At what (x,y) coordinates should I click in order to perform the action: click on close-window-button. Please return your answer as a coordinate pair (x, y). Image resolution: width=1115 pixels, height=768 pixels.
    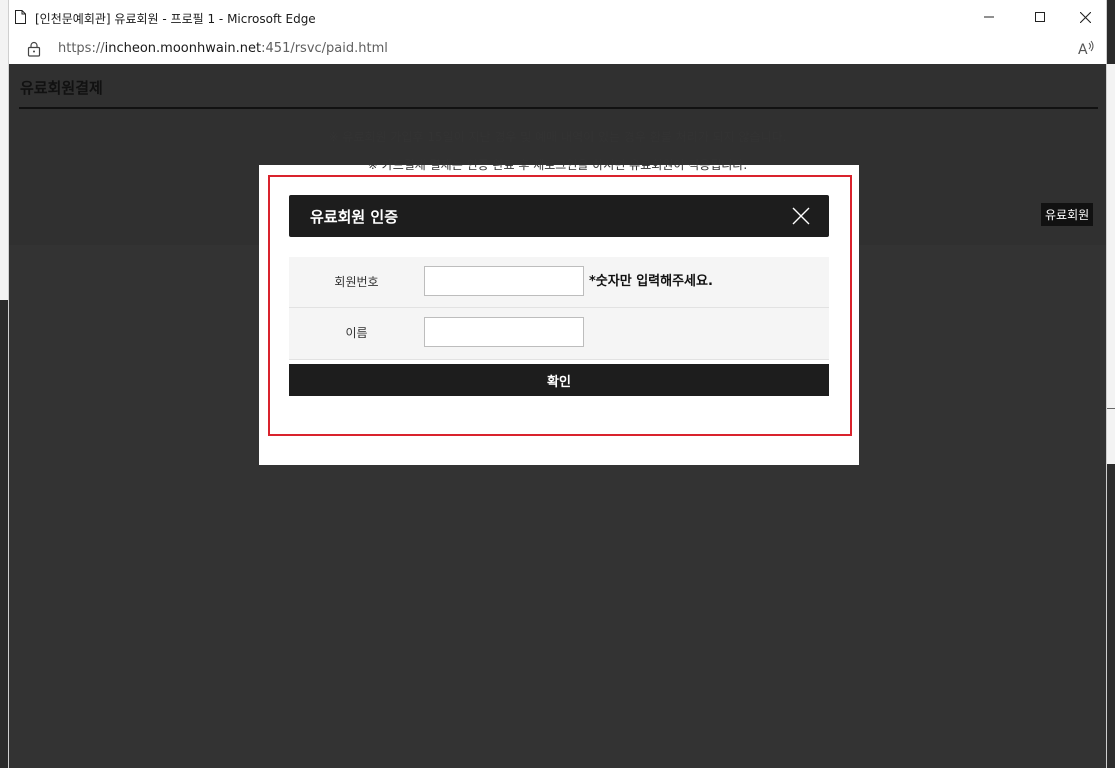
    Looking at the image, I should click on (1085, 17).